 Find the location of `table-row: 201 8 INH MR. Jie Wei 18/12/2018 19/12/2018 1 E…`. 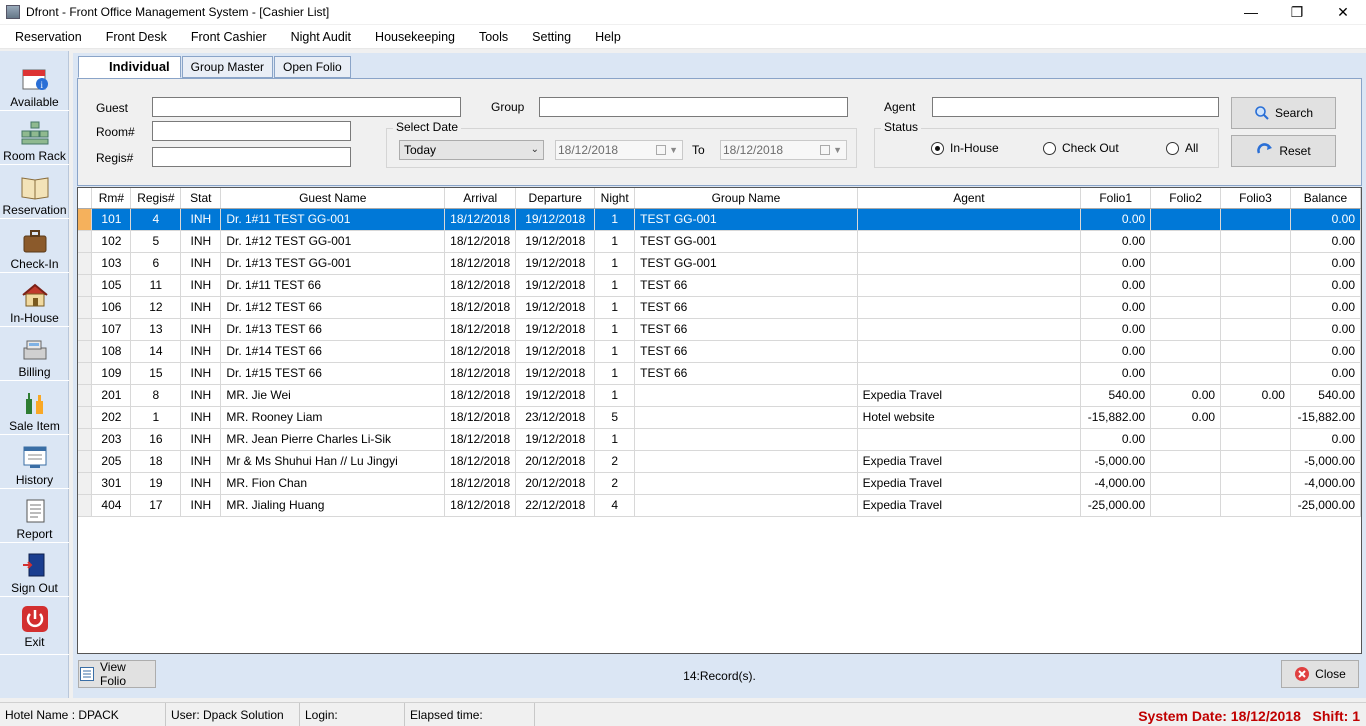

table-row: 201 8 INH MR. Jie Wei 18/12/2018 19/12/2018 1 E… is located at coordinates (719, 395).